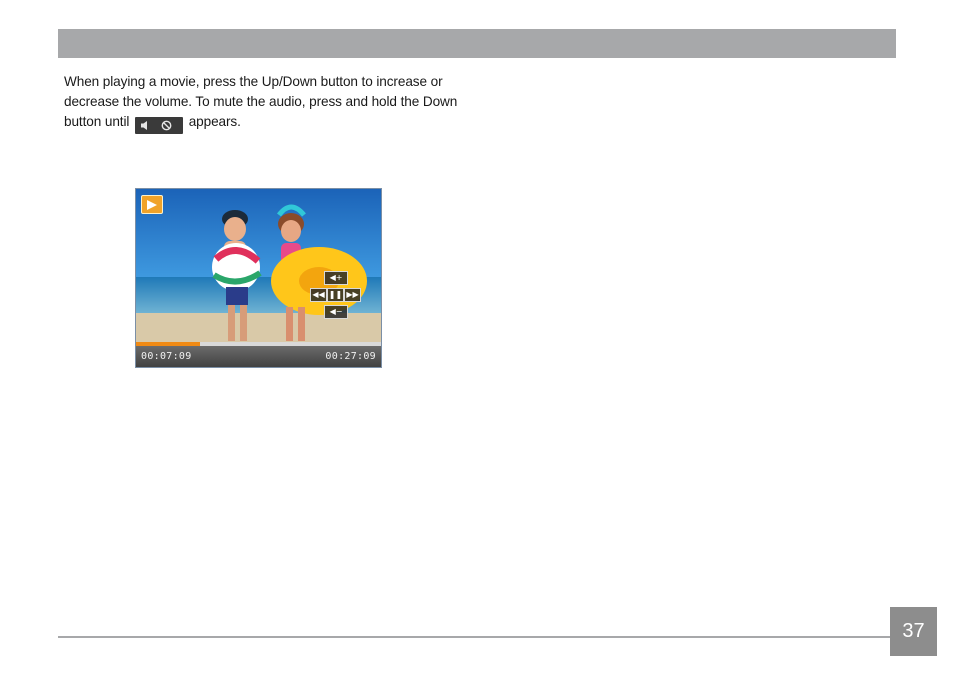  Describe the element at coordinates (152, 204) in the screenshot. I see `play-icon` at that location.